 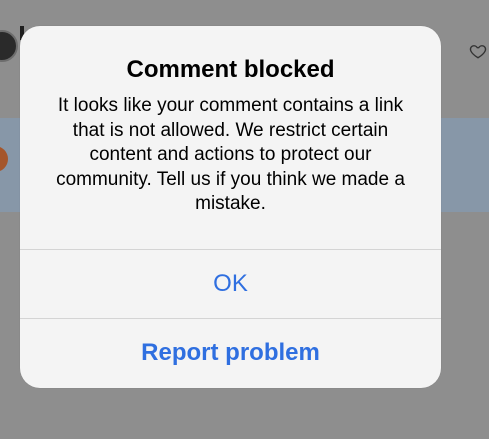 I want to click on ok-button: OK, so click(x=230, y=284).